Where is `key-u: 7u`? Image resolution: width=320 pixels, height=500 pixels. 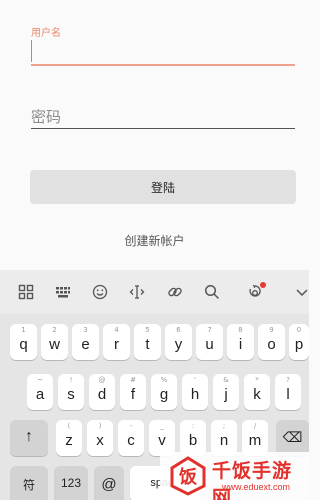 key-u: 7u is located at coordinates (209, 342).